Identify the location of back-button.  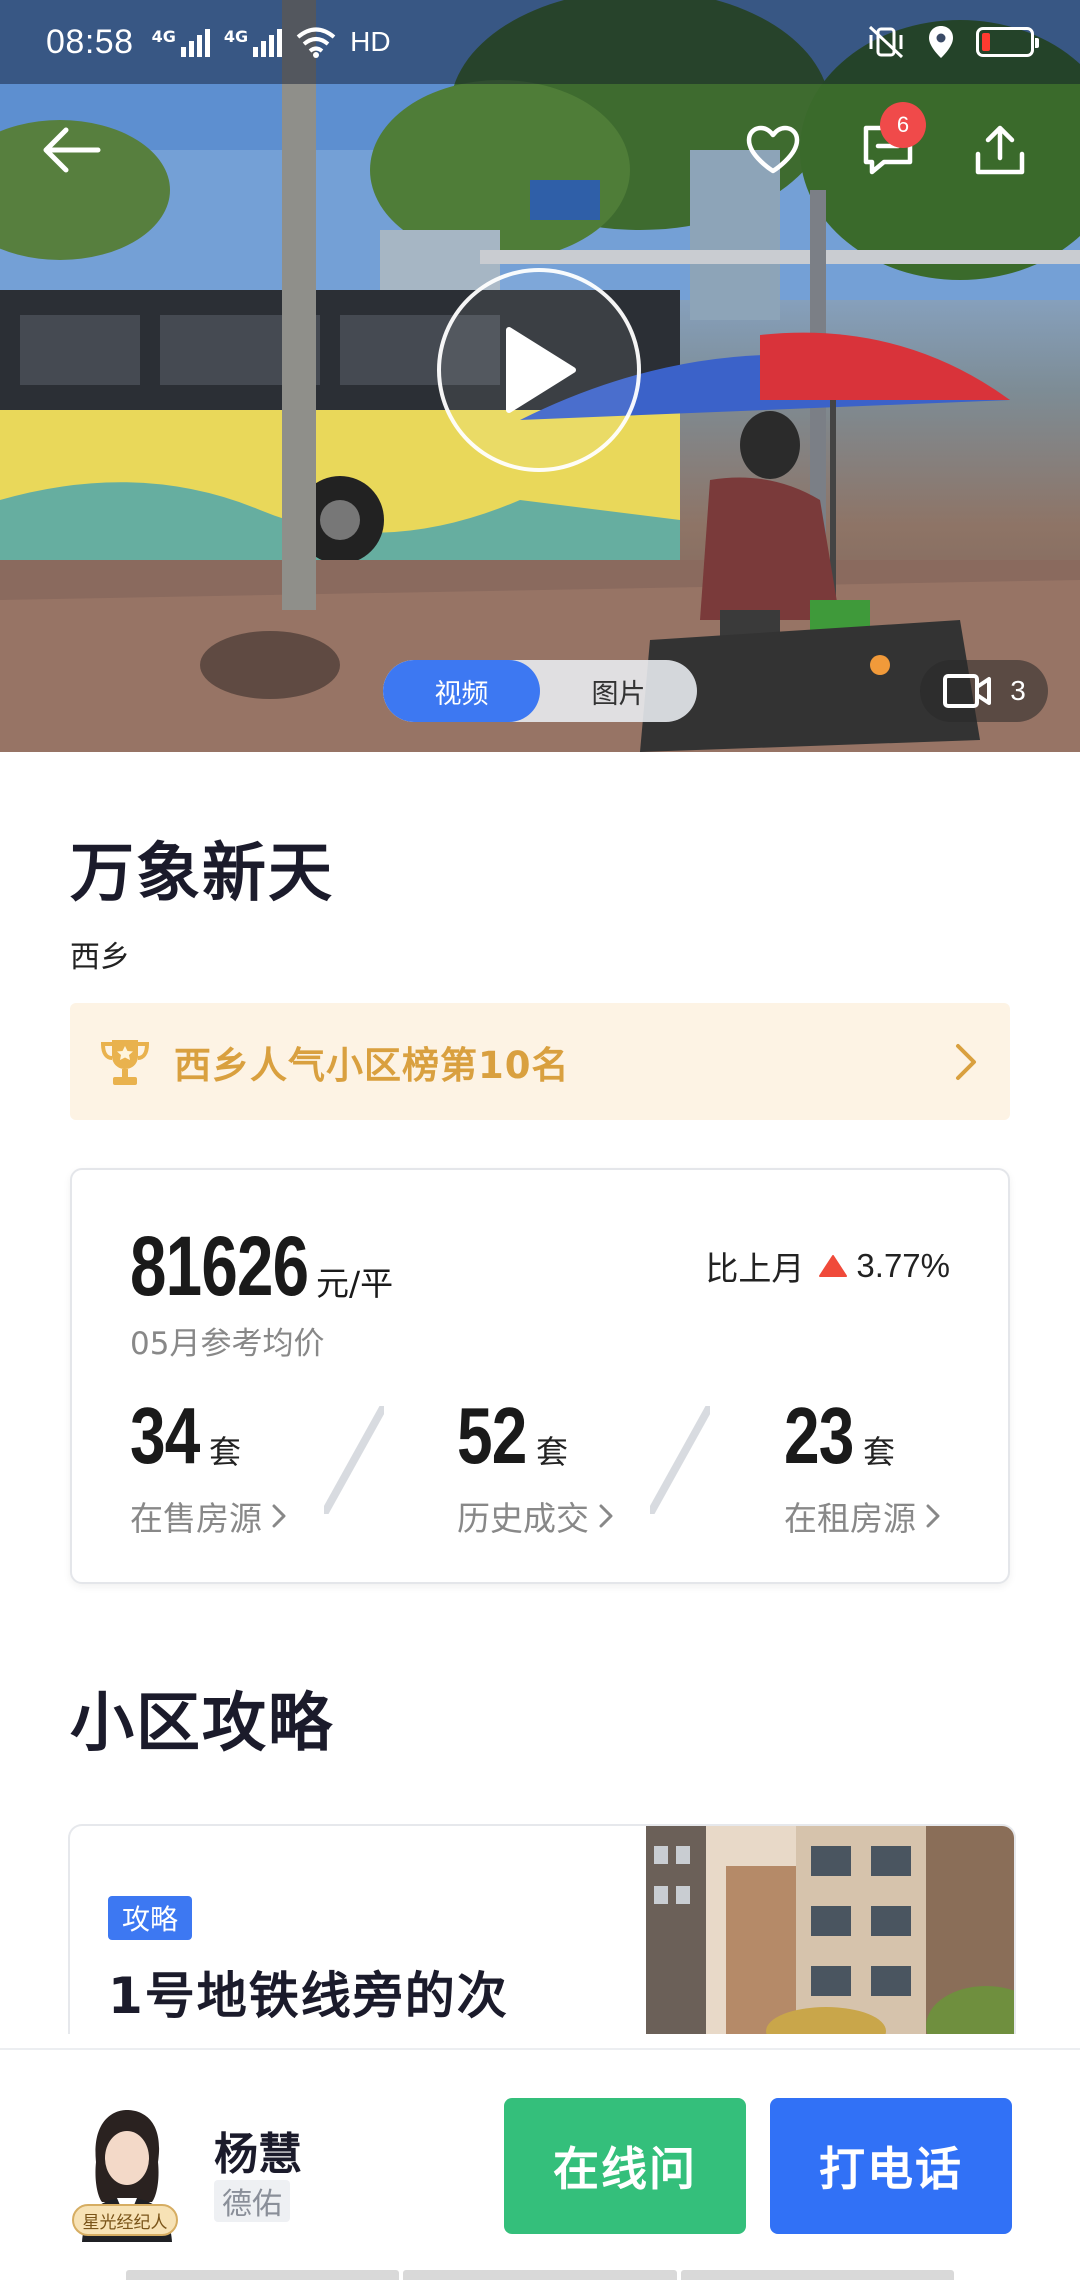
(72, 150).